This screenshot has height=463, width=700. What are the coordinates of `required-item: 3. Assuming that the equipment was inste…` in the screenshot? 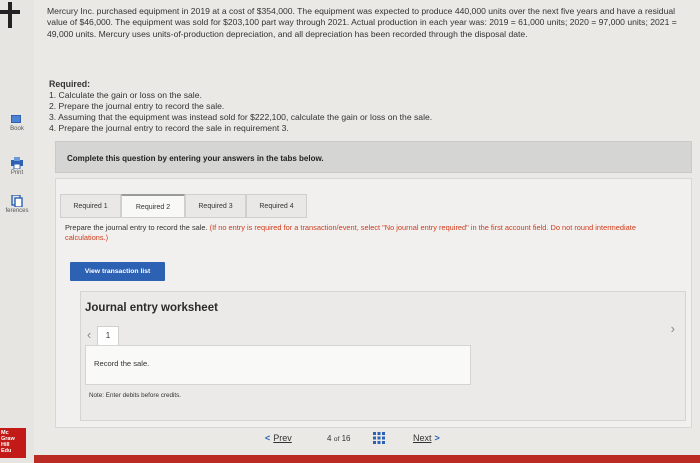 It's located at (241, 117).